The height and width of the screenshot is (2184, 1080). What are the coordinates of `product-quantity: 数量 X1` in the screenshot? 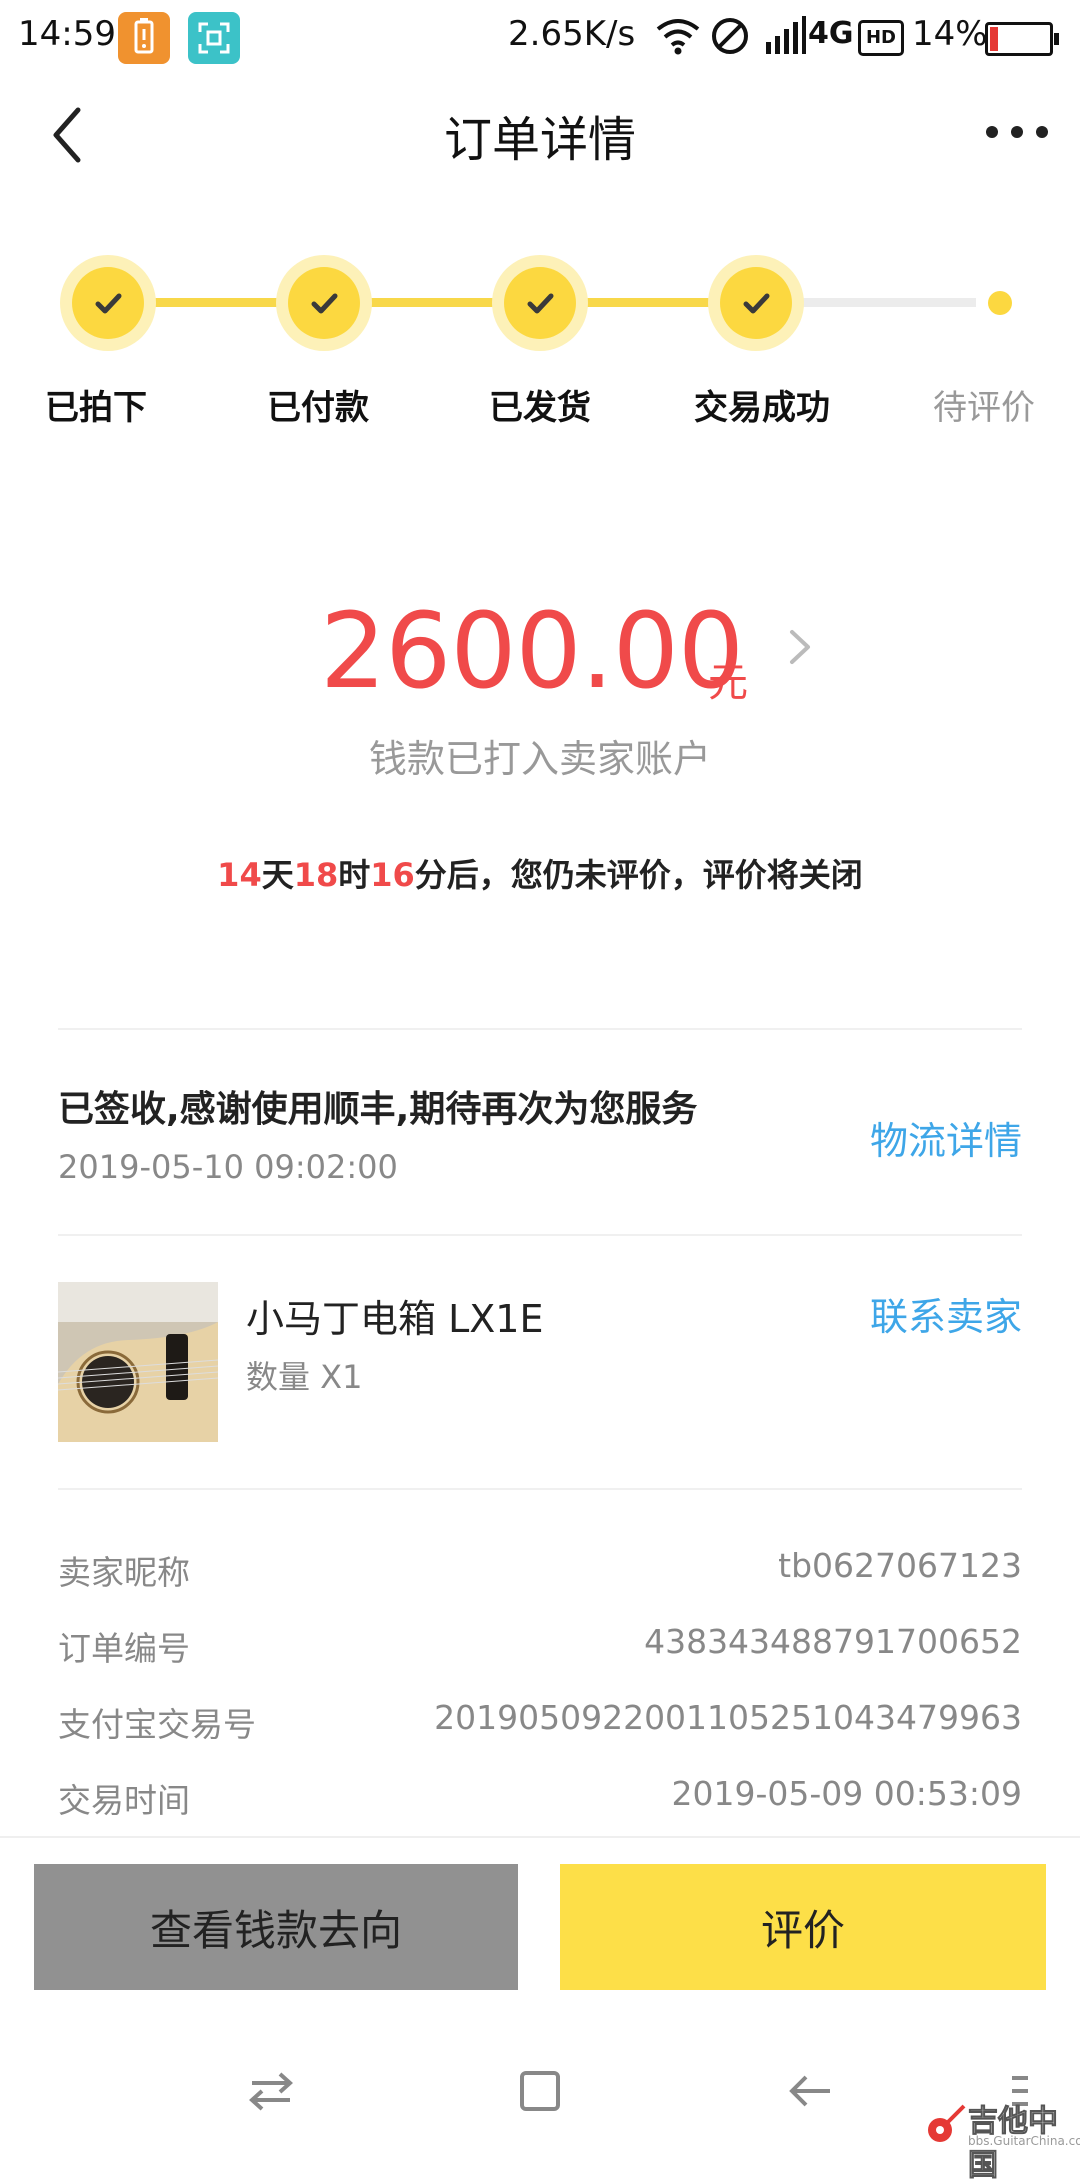 It's located at (304, 1377).